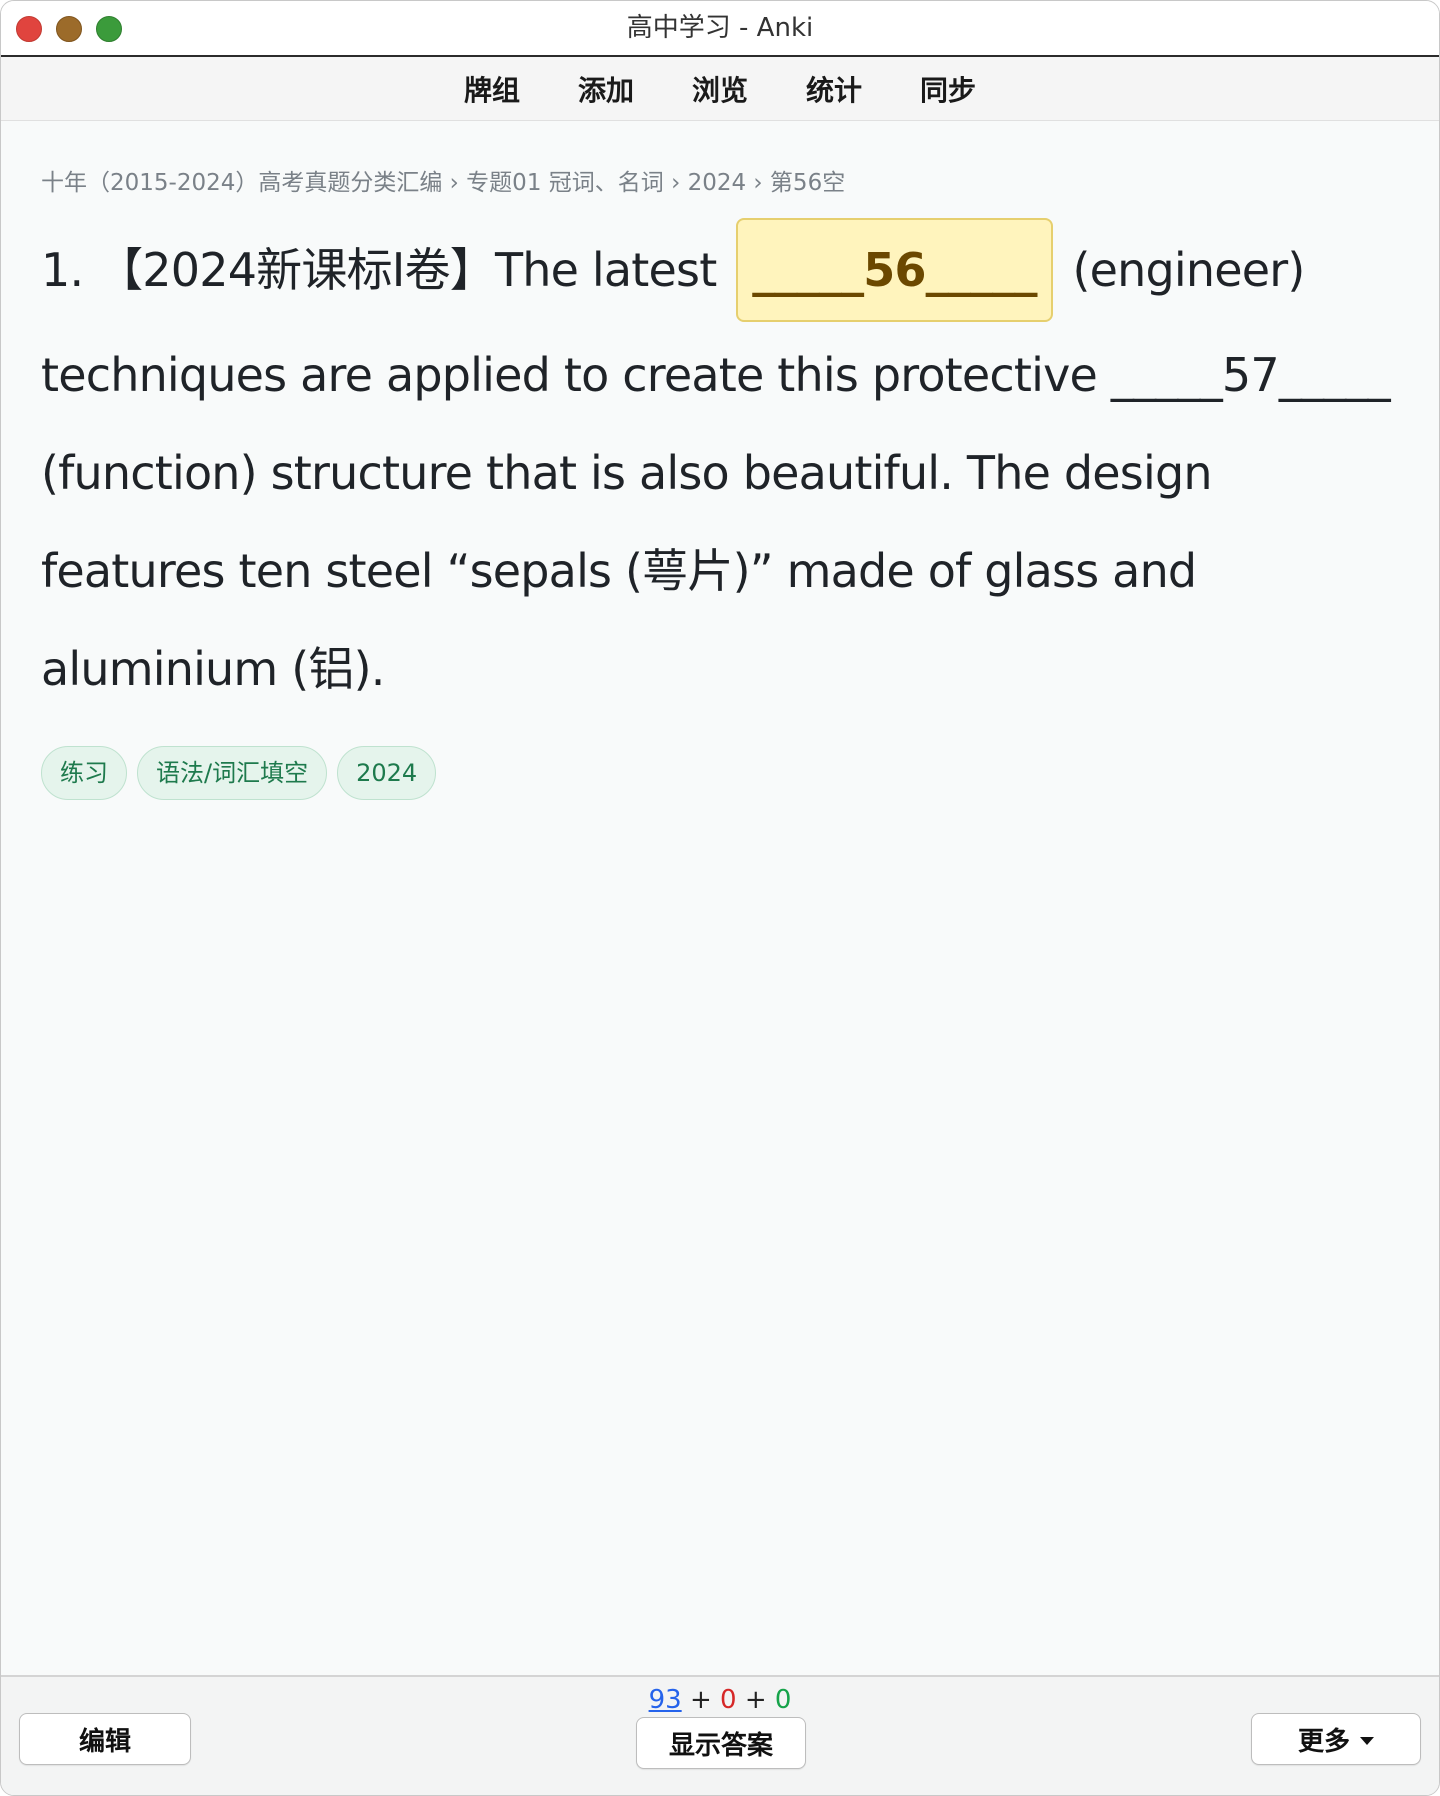 The width and height of the screenshot is (1440, 1796). I want to click on question-prefix: 1. 【2024新课标Ⅰ卷】The latest, so click(379, 270).